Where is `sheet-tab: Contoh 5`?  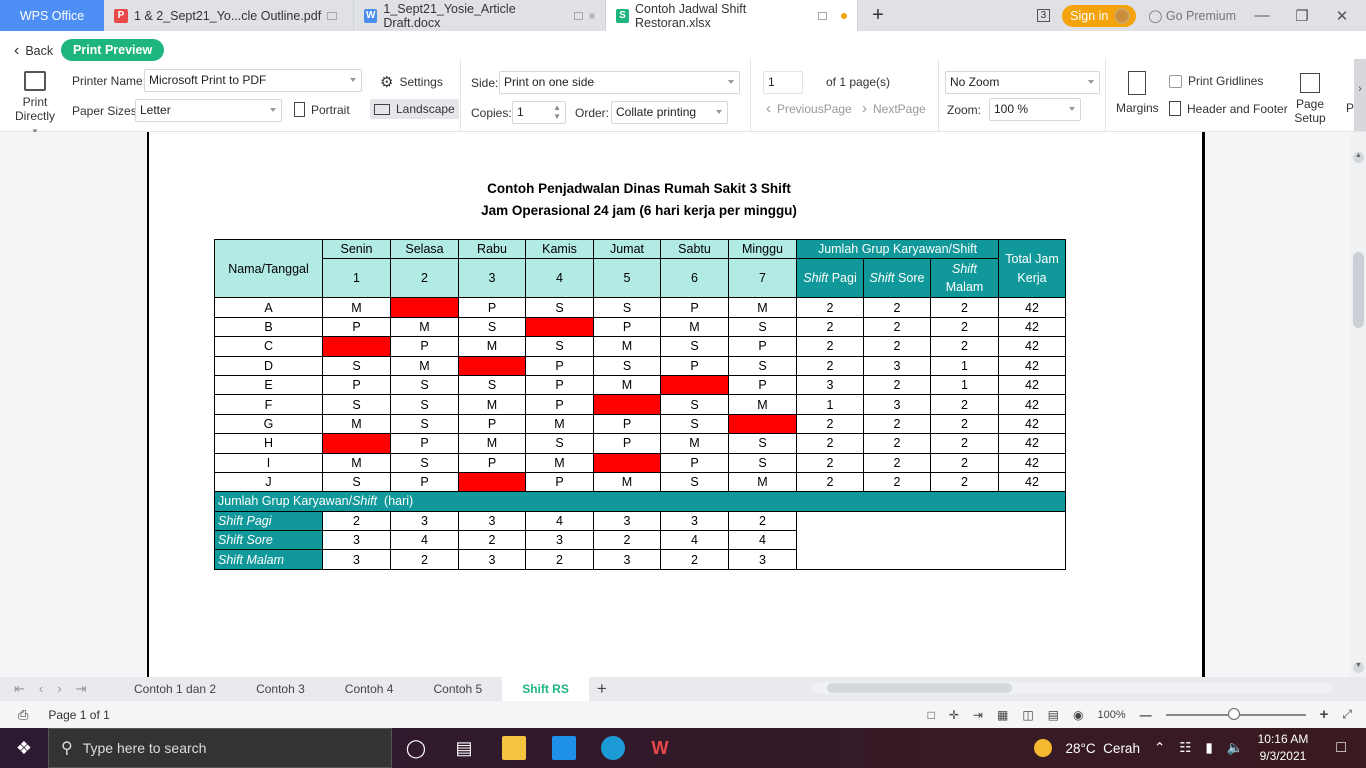
sheet-tab: Contoh 5 is located at coordinates (457, 689).